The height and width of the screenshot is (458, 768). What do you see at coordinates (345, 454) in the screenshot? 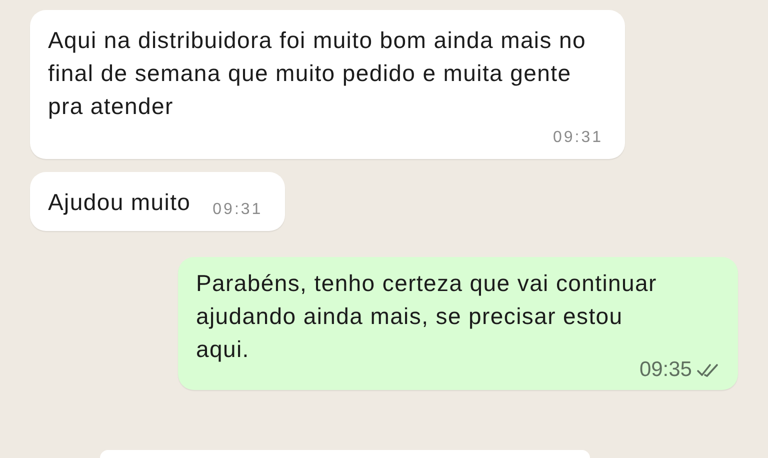
I see `message-field` at bounding box center [345, 454].